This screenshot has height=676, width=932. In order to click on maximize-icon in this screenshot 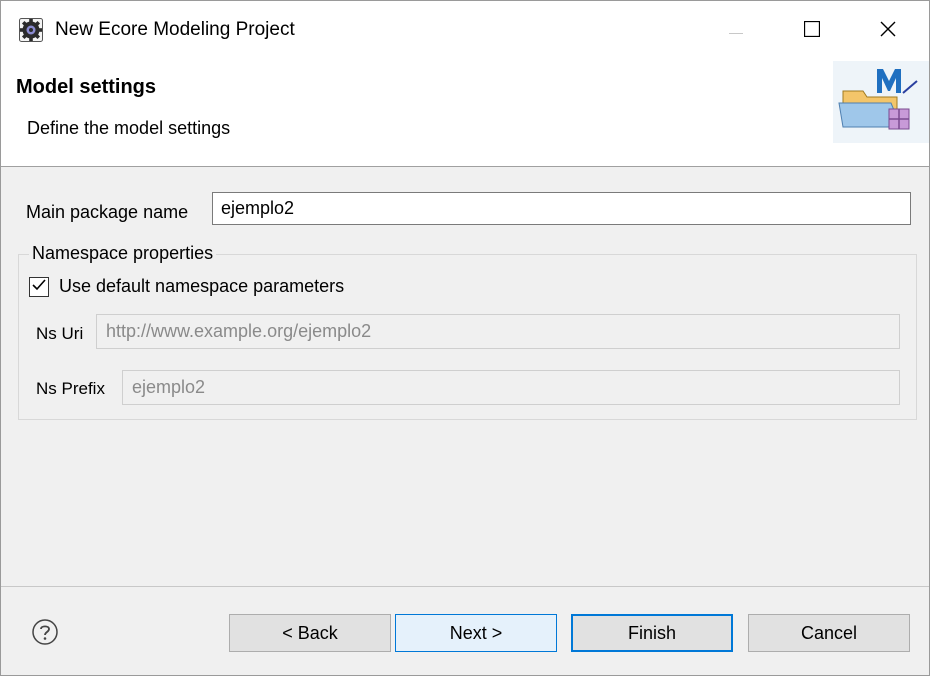, I will do `click(812, 31)`.